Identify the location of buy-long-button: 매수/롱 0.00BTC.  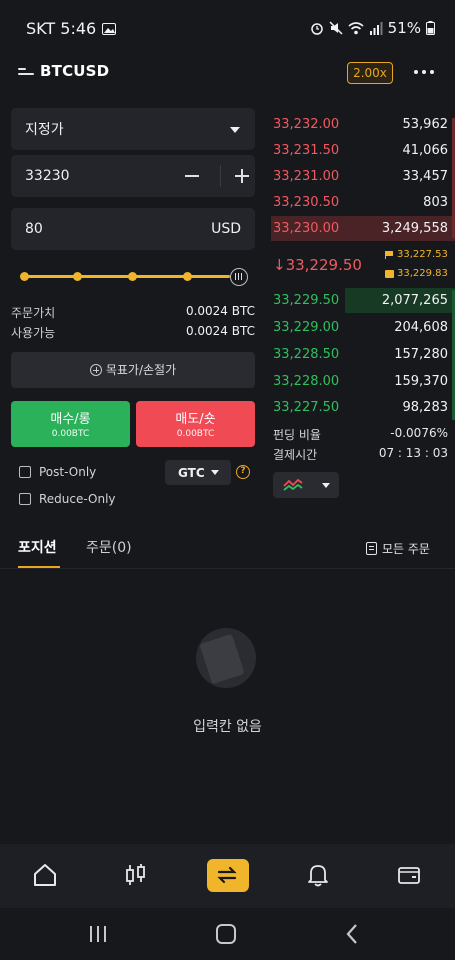
(70, 424).